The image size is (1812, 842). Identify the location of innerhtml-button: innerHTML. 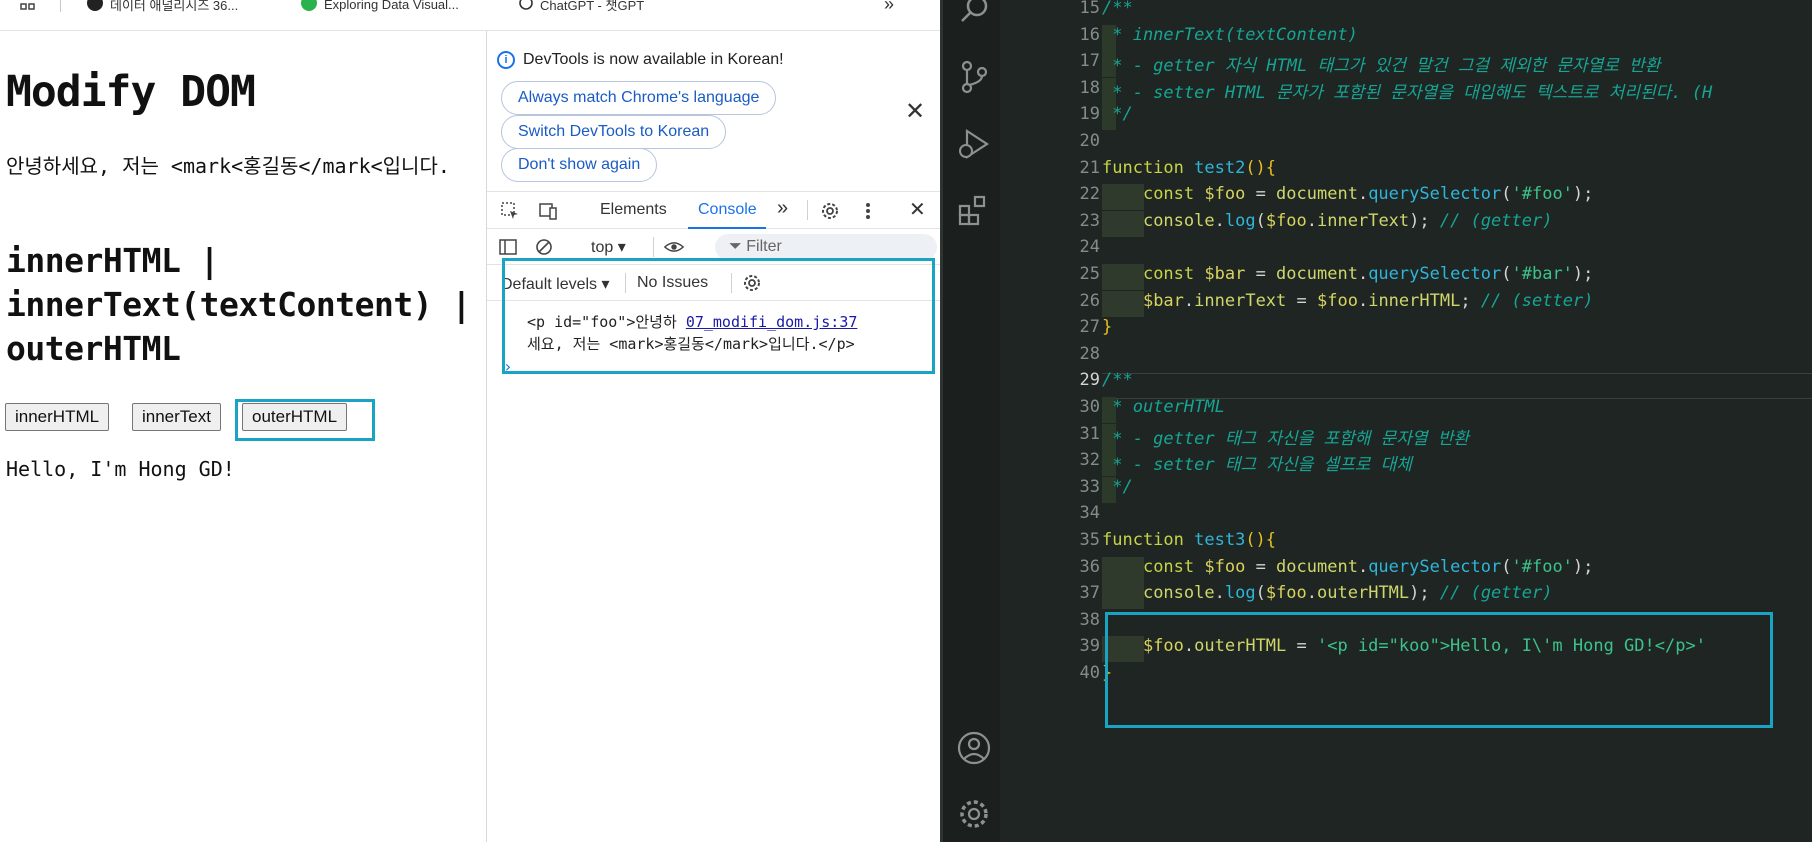
(57, 417).